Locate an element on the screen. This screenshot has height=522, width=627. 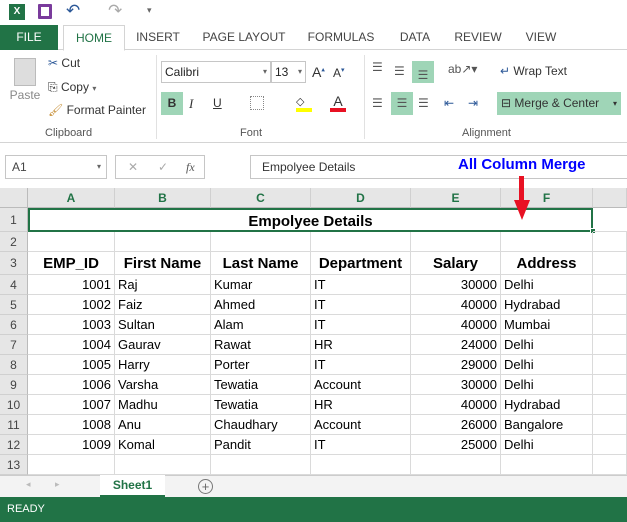
enter-icon: ✓ is located at coordinates (163, 167).